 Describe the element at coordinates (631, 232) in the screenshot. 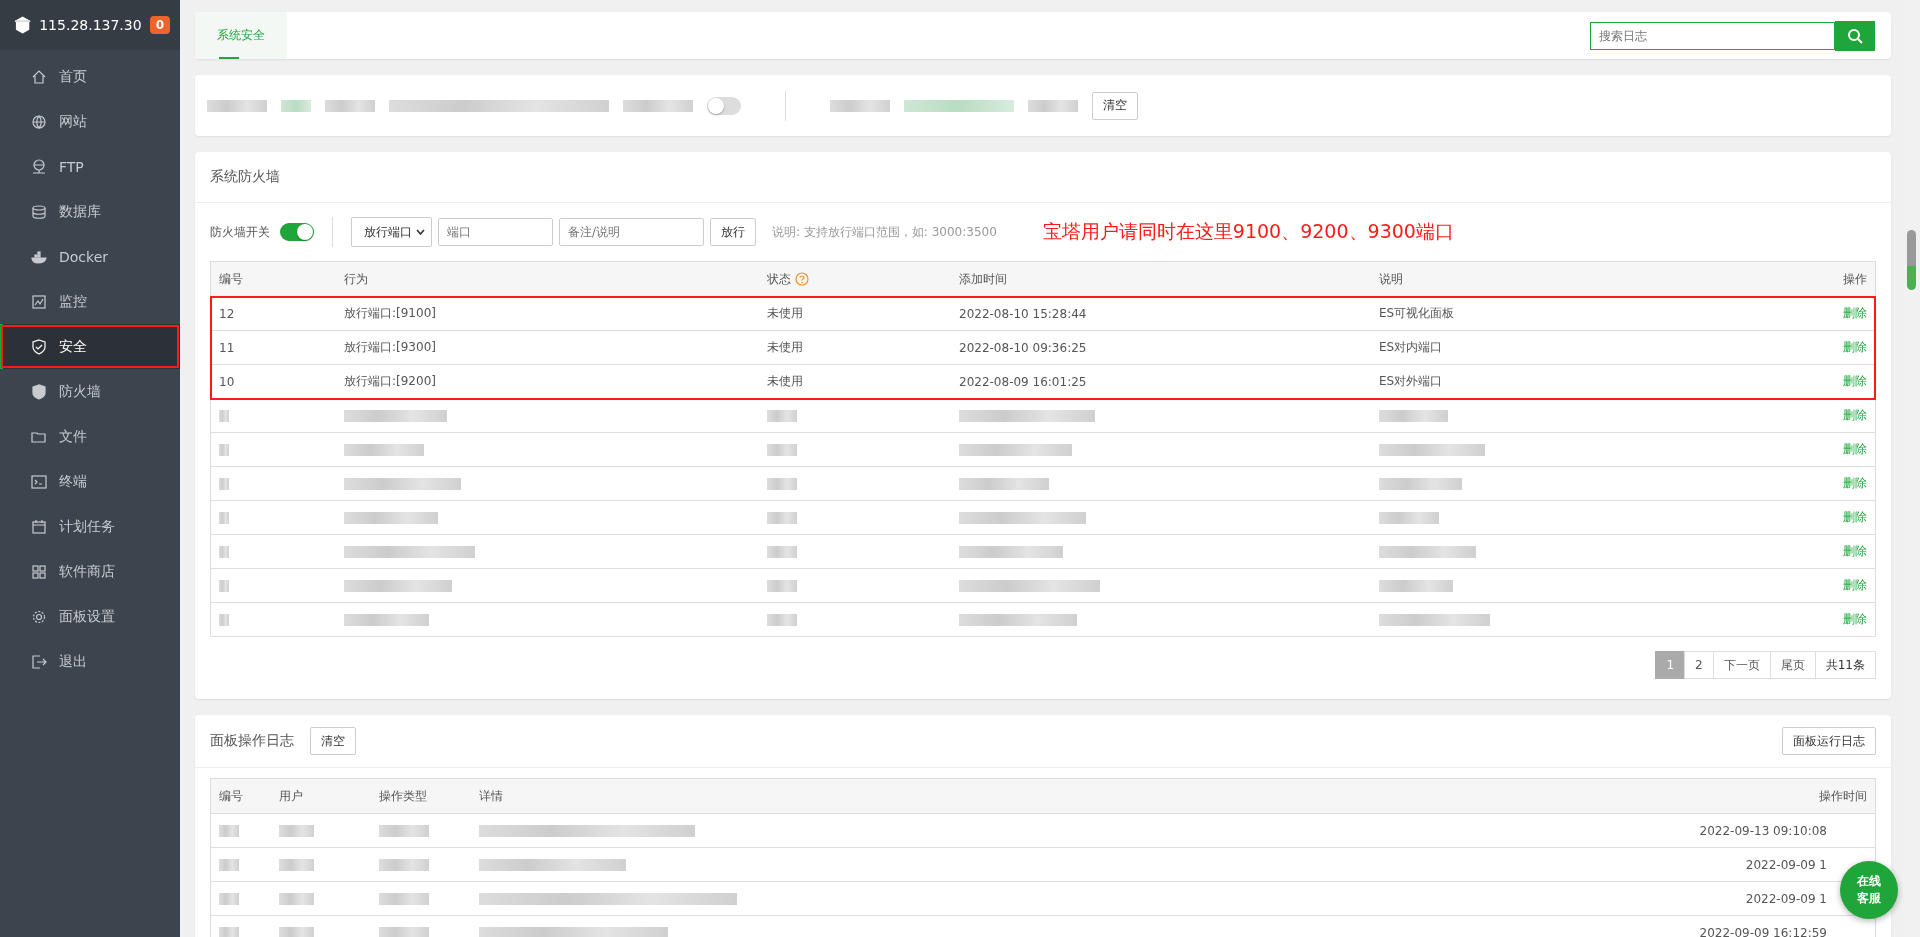

I see `note-field: 备注/说明` at that location.